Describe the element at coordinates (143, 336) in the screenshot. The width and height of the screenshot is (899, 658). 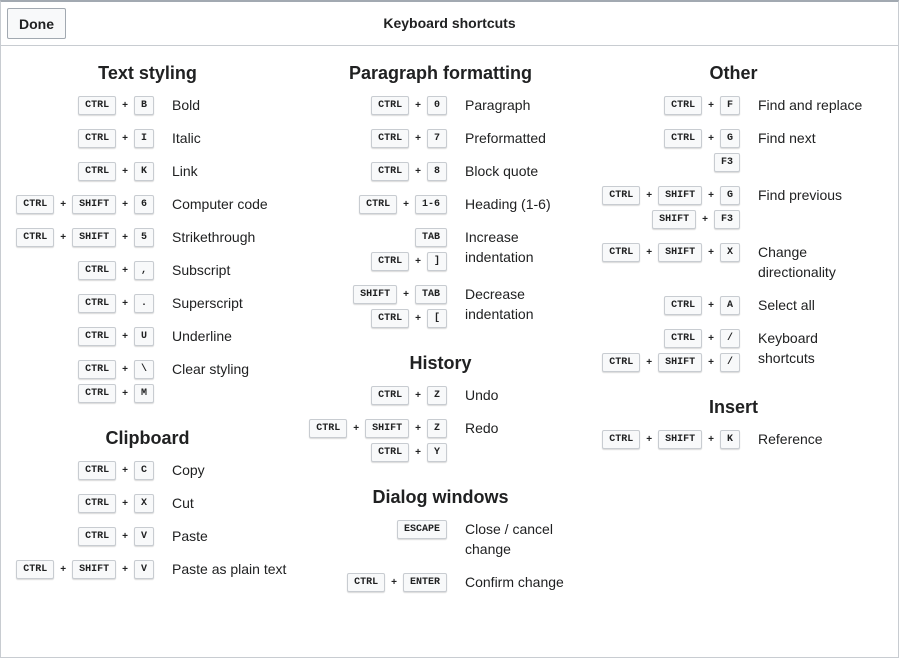
I see `keyboard-key: U` at that location.